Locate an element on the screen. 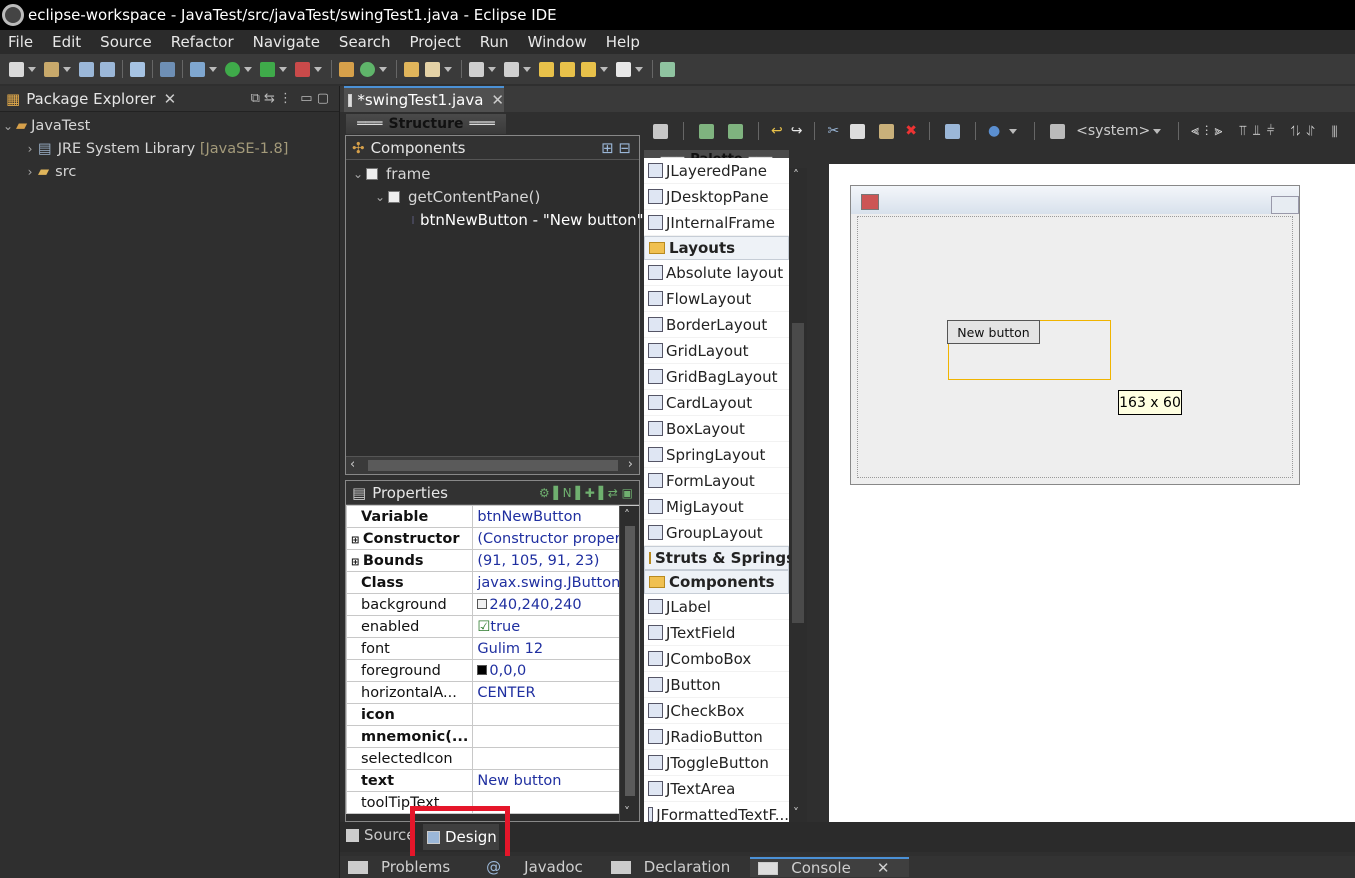 The width and height of the screenshot is (1355, 878). globe-icon: ● is located at coordinates (994, 131).